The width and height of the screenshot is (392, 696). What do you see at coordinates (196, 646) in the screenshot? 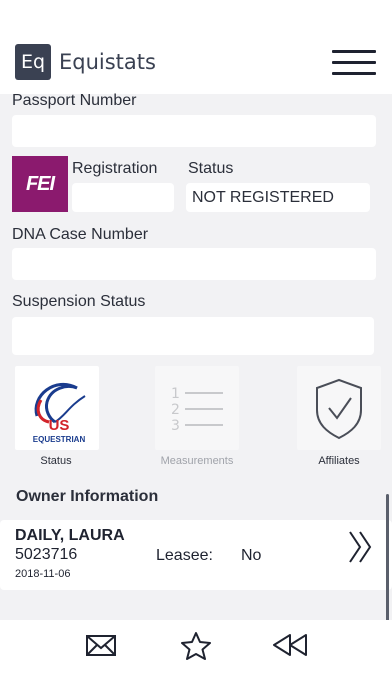
I see `star-icon` at bounding box center [196, 646].